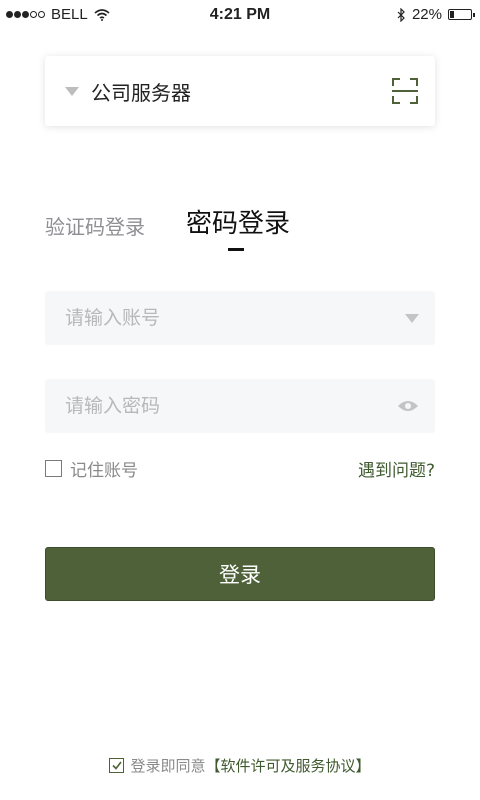 This screenshot has width=480, height=800. What do you see at coordinates (412, 318) in the screenshot?
I see `account-dropdown-icon` at bounding box center [412, 318].